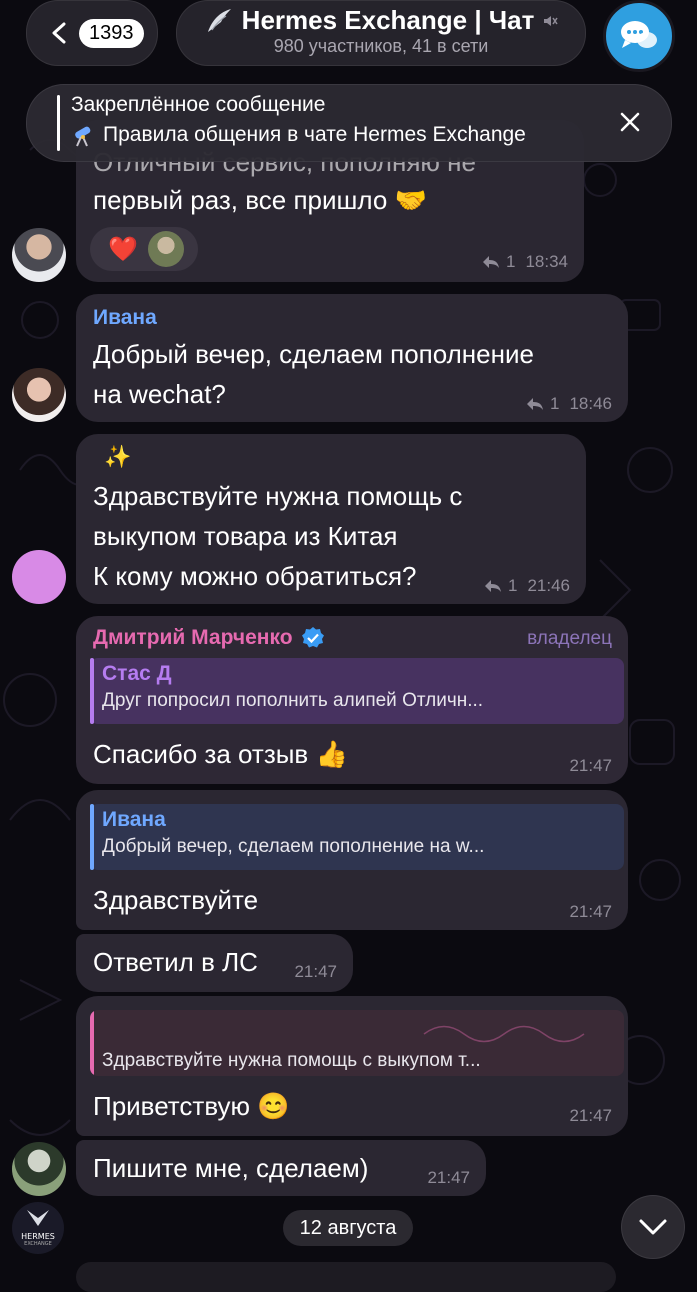 The width and height of the screenshot is (697, 1292). I want to click on muted-icon, so click(551, 20).